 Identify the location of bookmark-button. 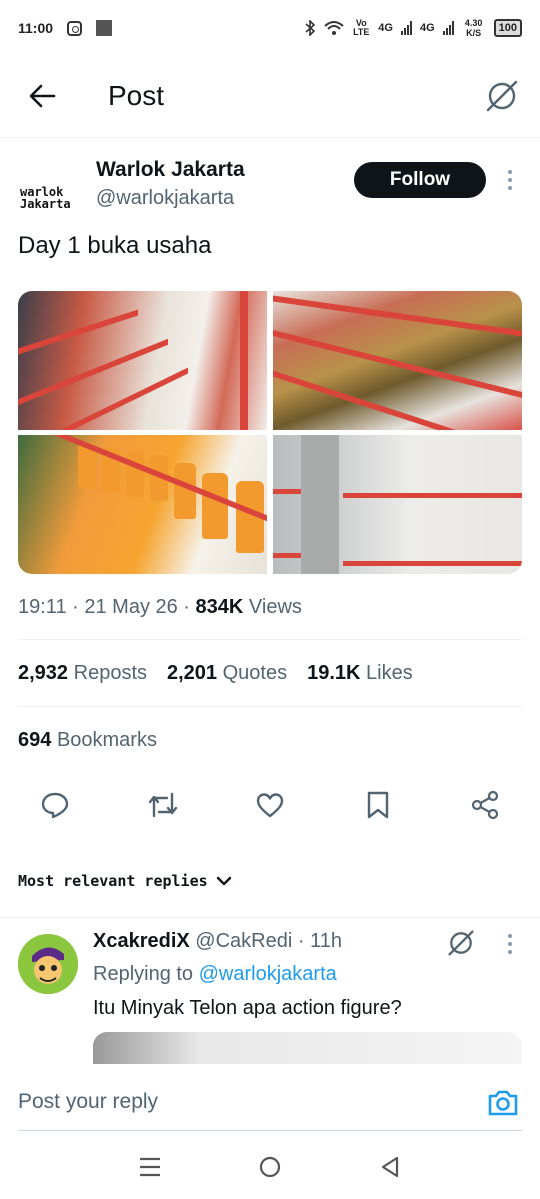
(378, 805).